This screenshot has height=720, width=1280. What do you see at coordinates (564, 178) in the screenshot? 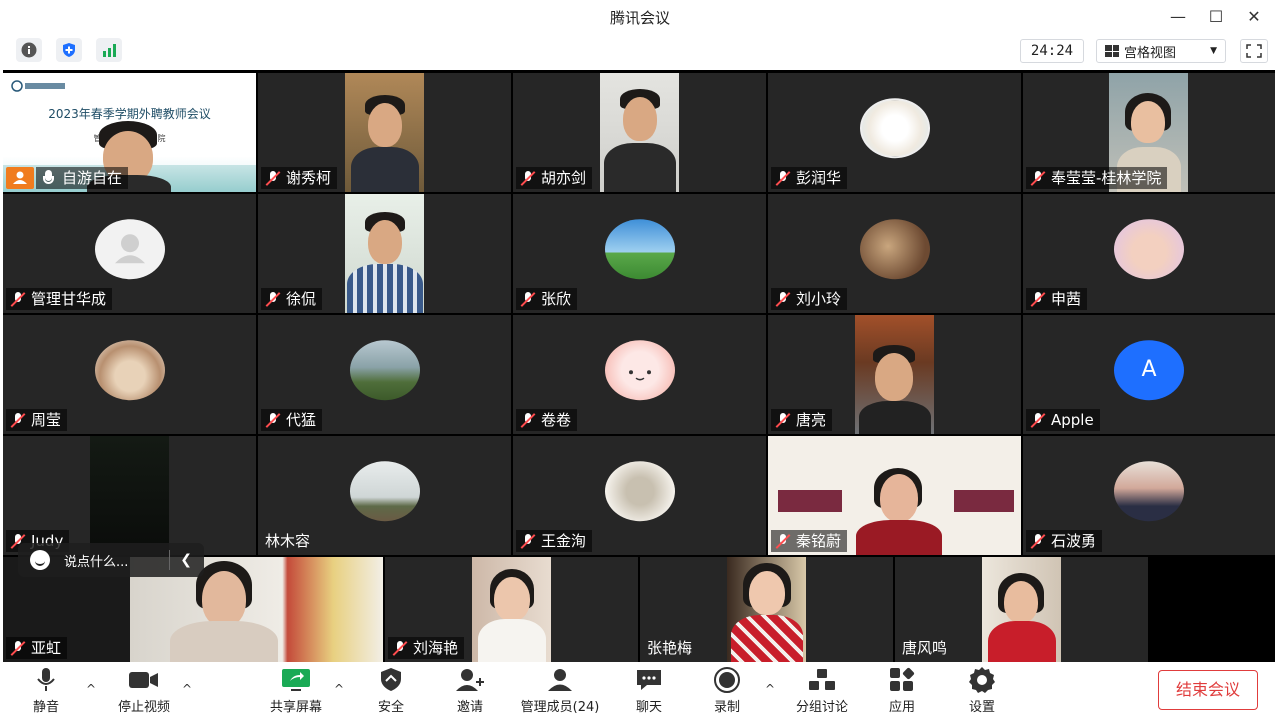
I see `participant-name: 胡亦剑` at bounding box center [564, 178].